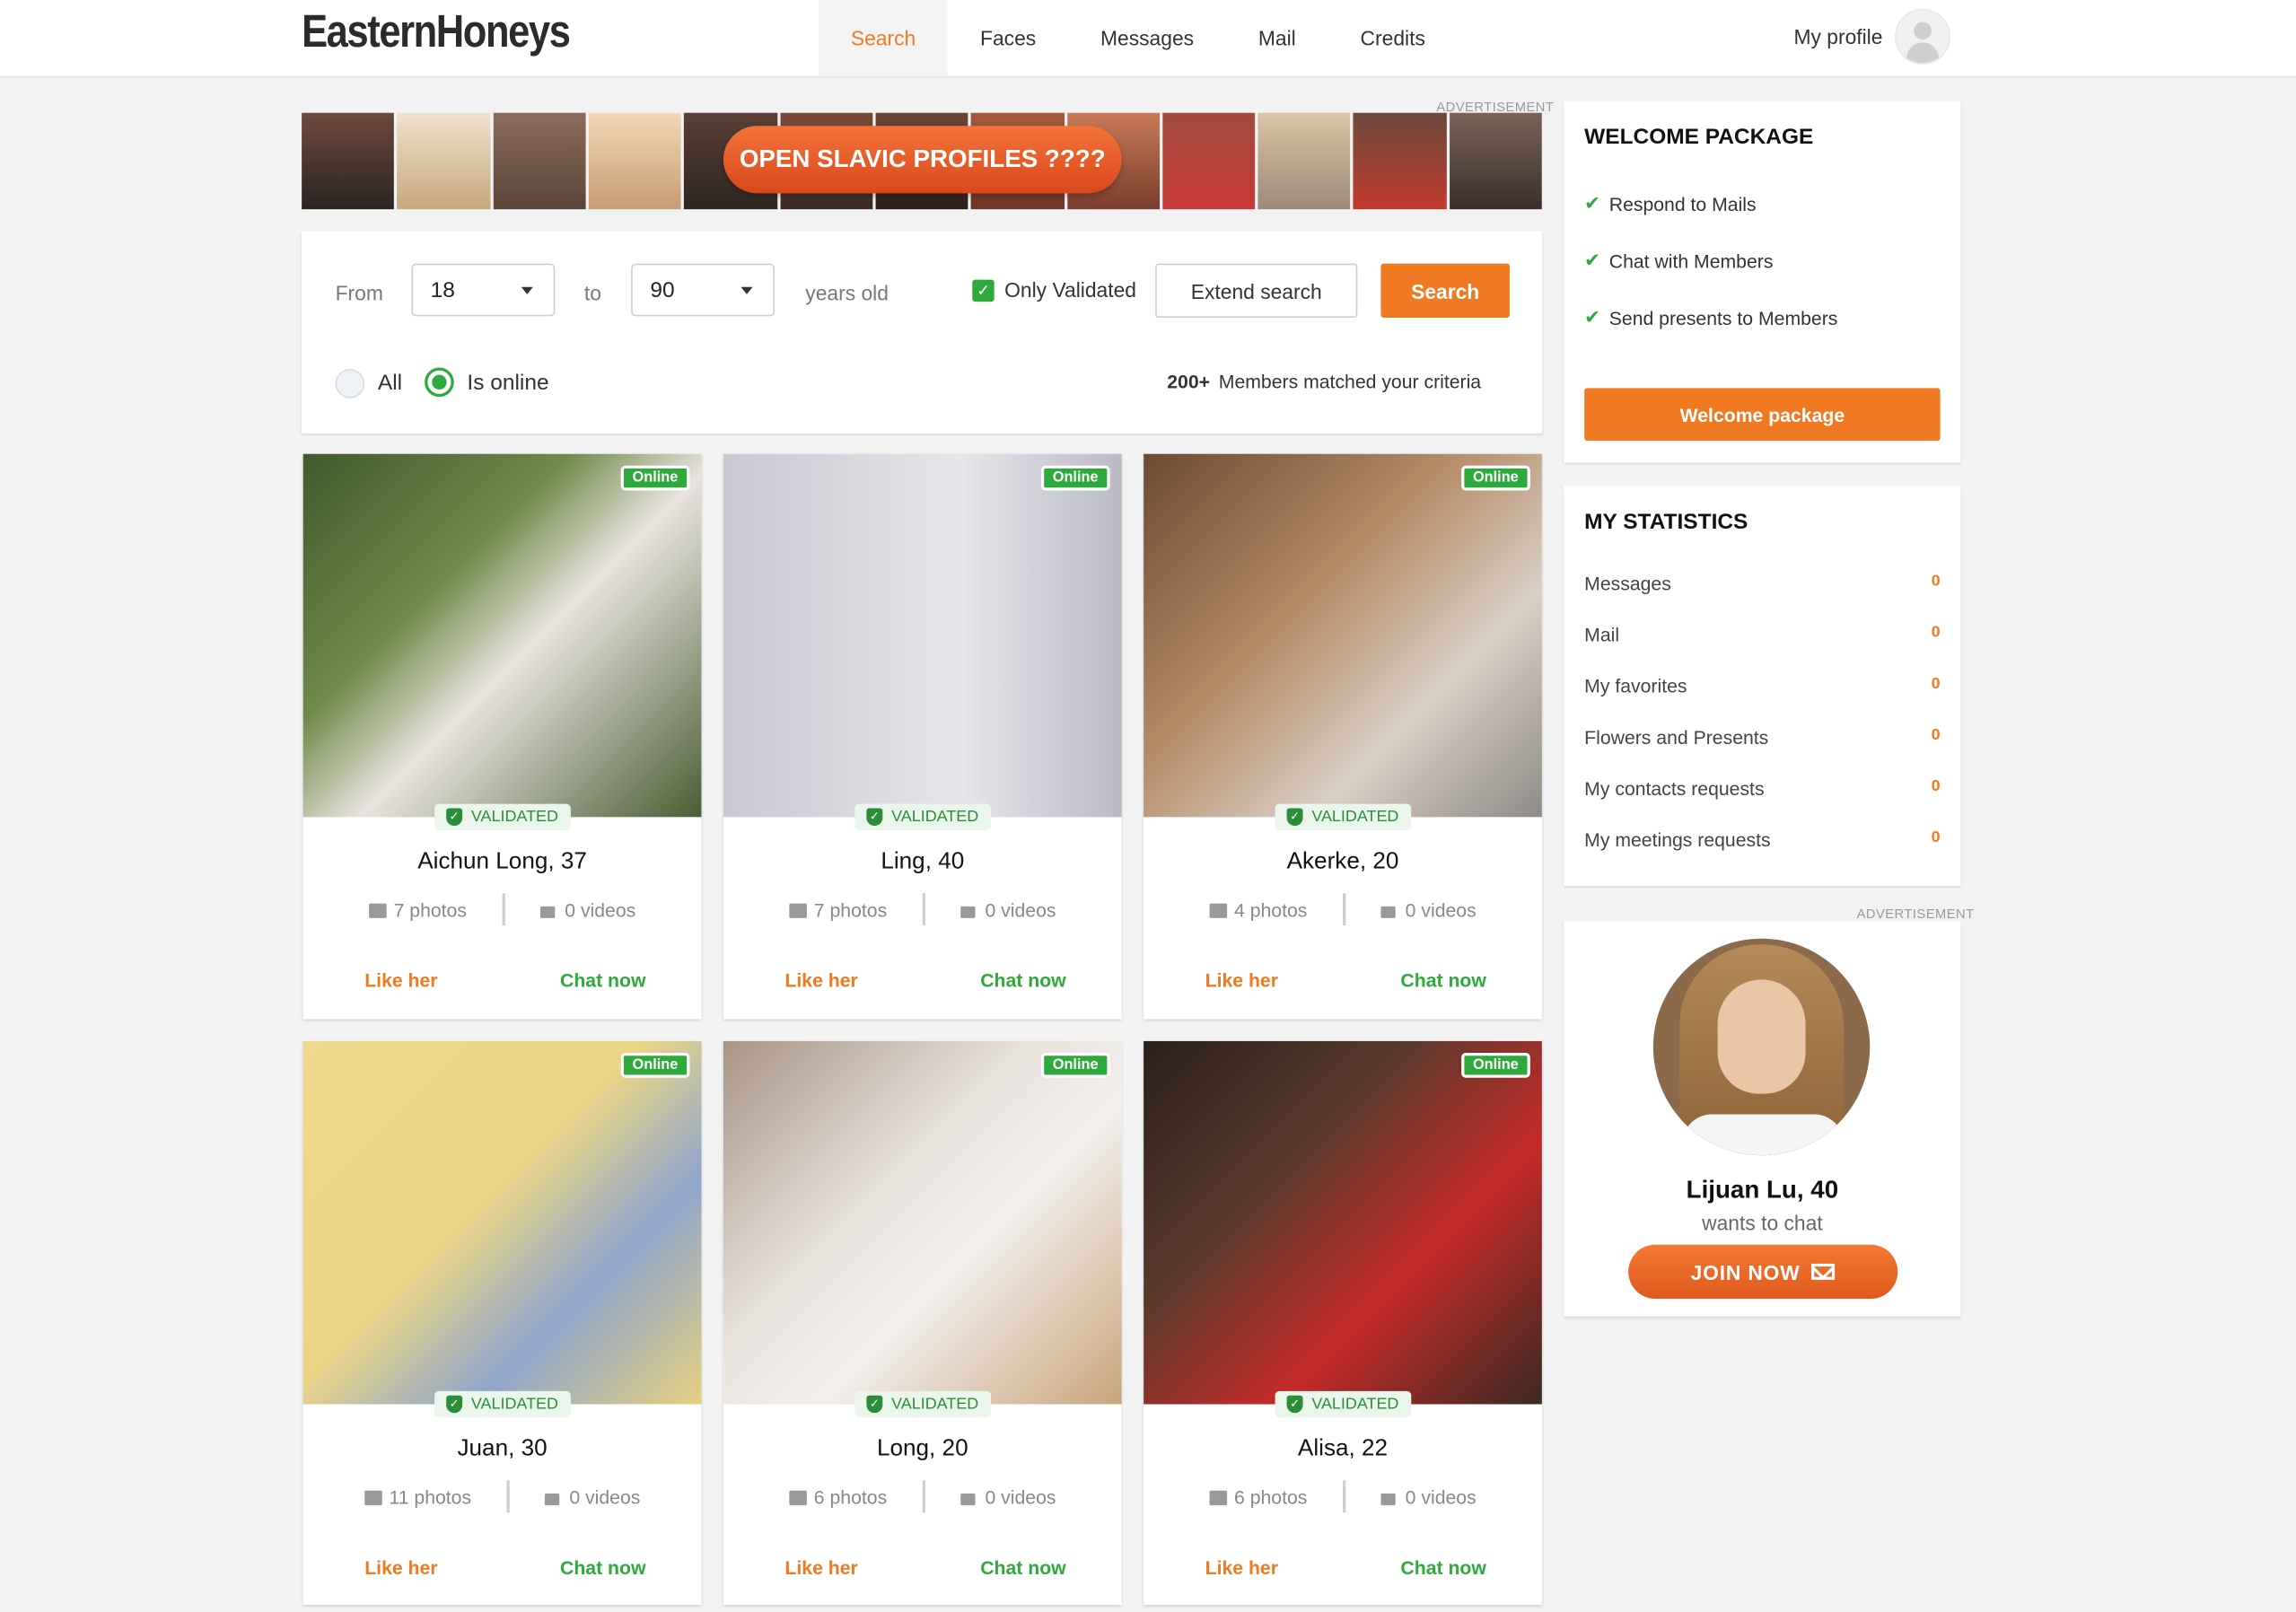 Image resolution: width=2296 pixels, height=1612 pixels. I want to click on profile-media-stats: 6 photos 0 videos, so click(922, 1496).